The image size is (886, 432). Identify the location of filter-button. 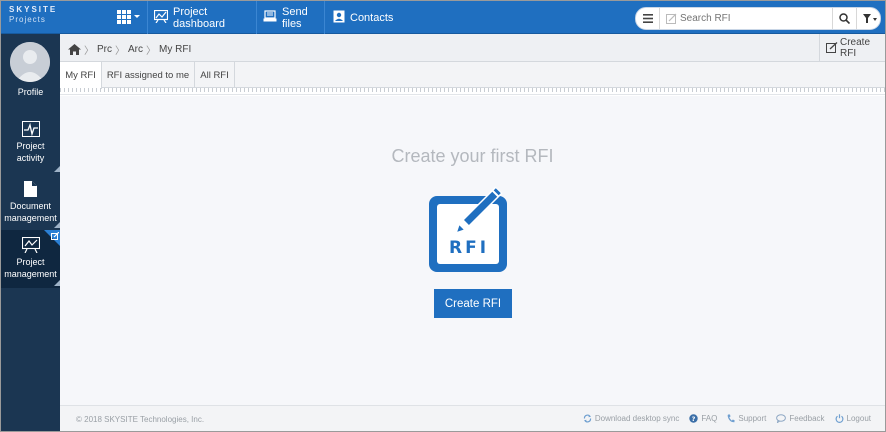
(868, 18).